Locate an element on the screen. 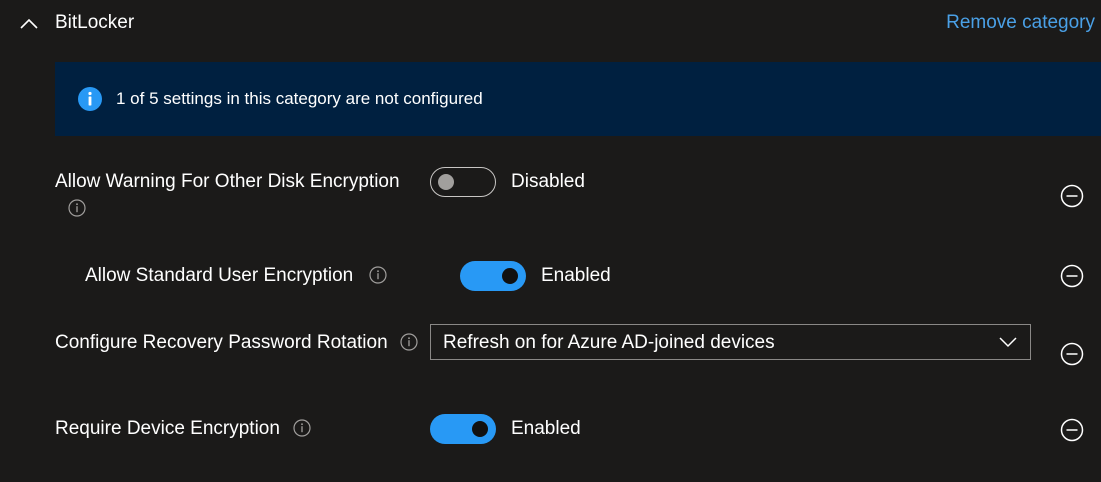  setting-label-require-device-encryption: Require Device Encryption is located at coordinates (167, 428).